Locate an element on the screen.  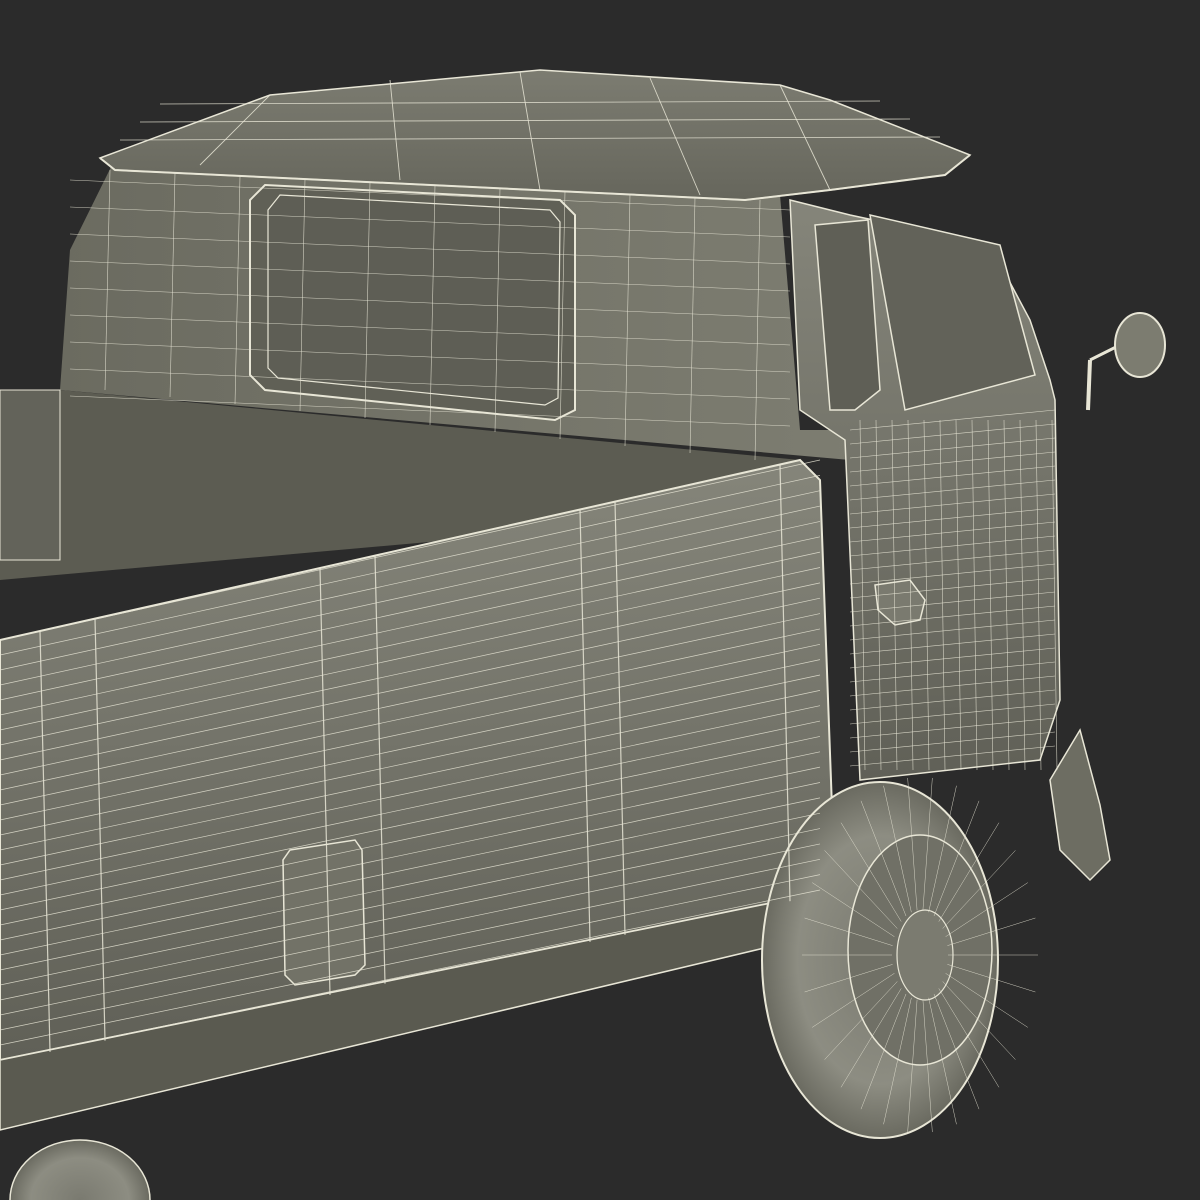
side-mirror is located at coordinates (1126, 361).